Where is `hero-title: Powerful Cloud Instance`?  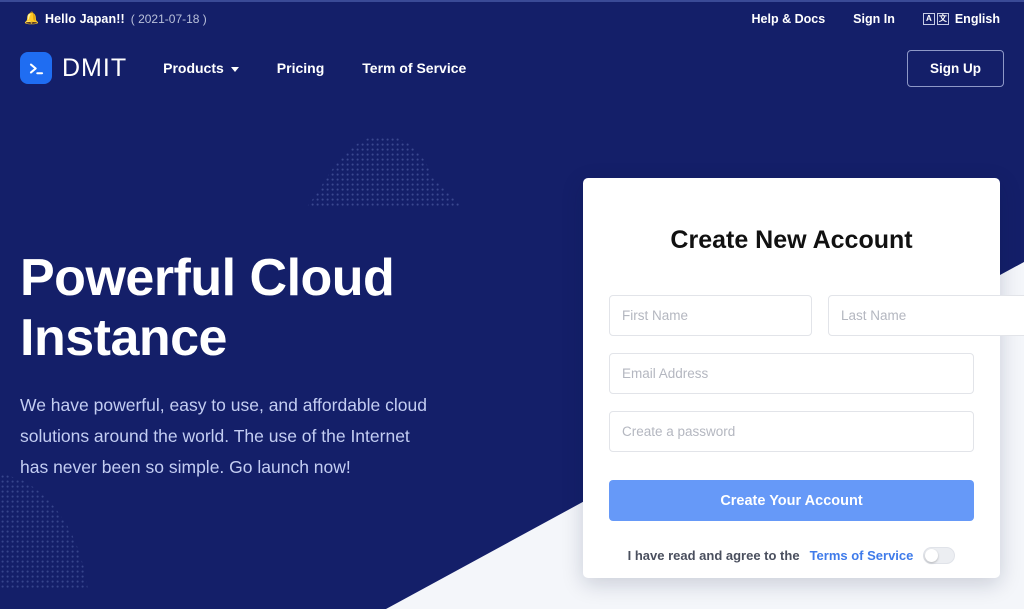 hero-title: Powerful Cloud Instance is located at coordinates (207, 308).